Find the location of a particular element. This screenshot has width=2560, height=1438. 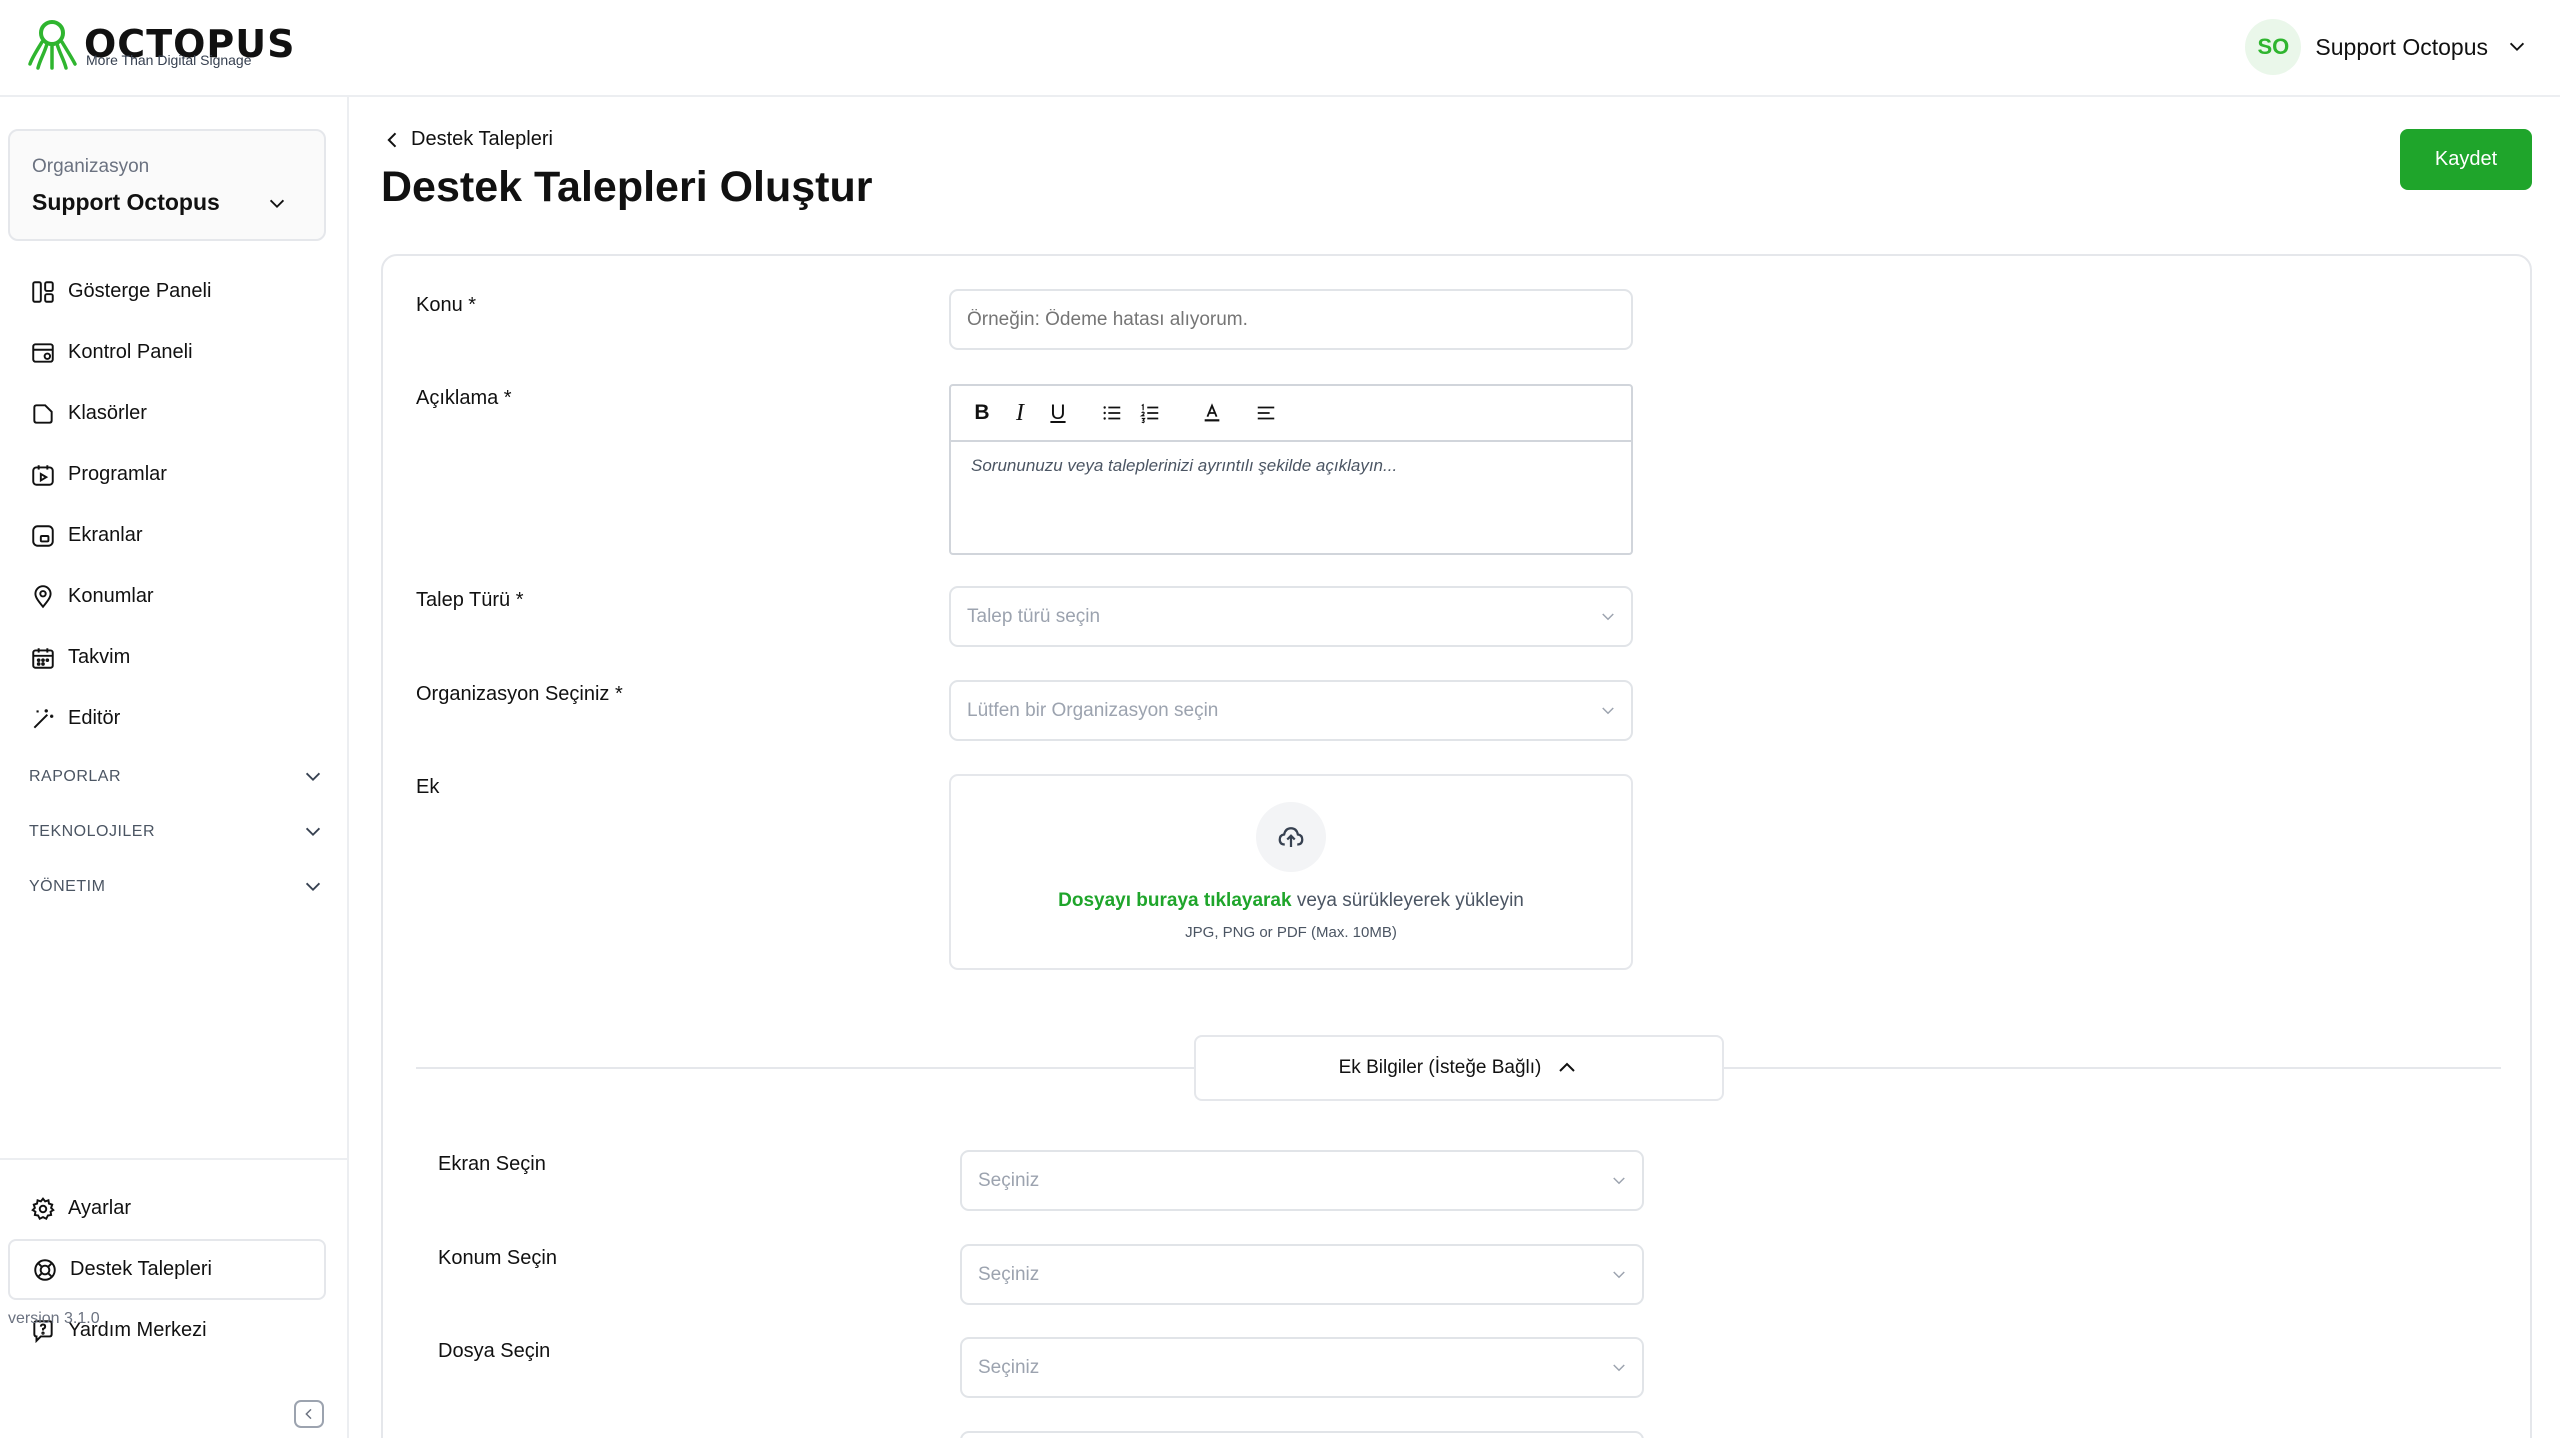

bullet-list-icon is located at coordinates (1112, 413).